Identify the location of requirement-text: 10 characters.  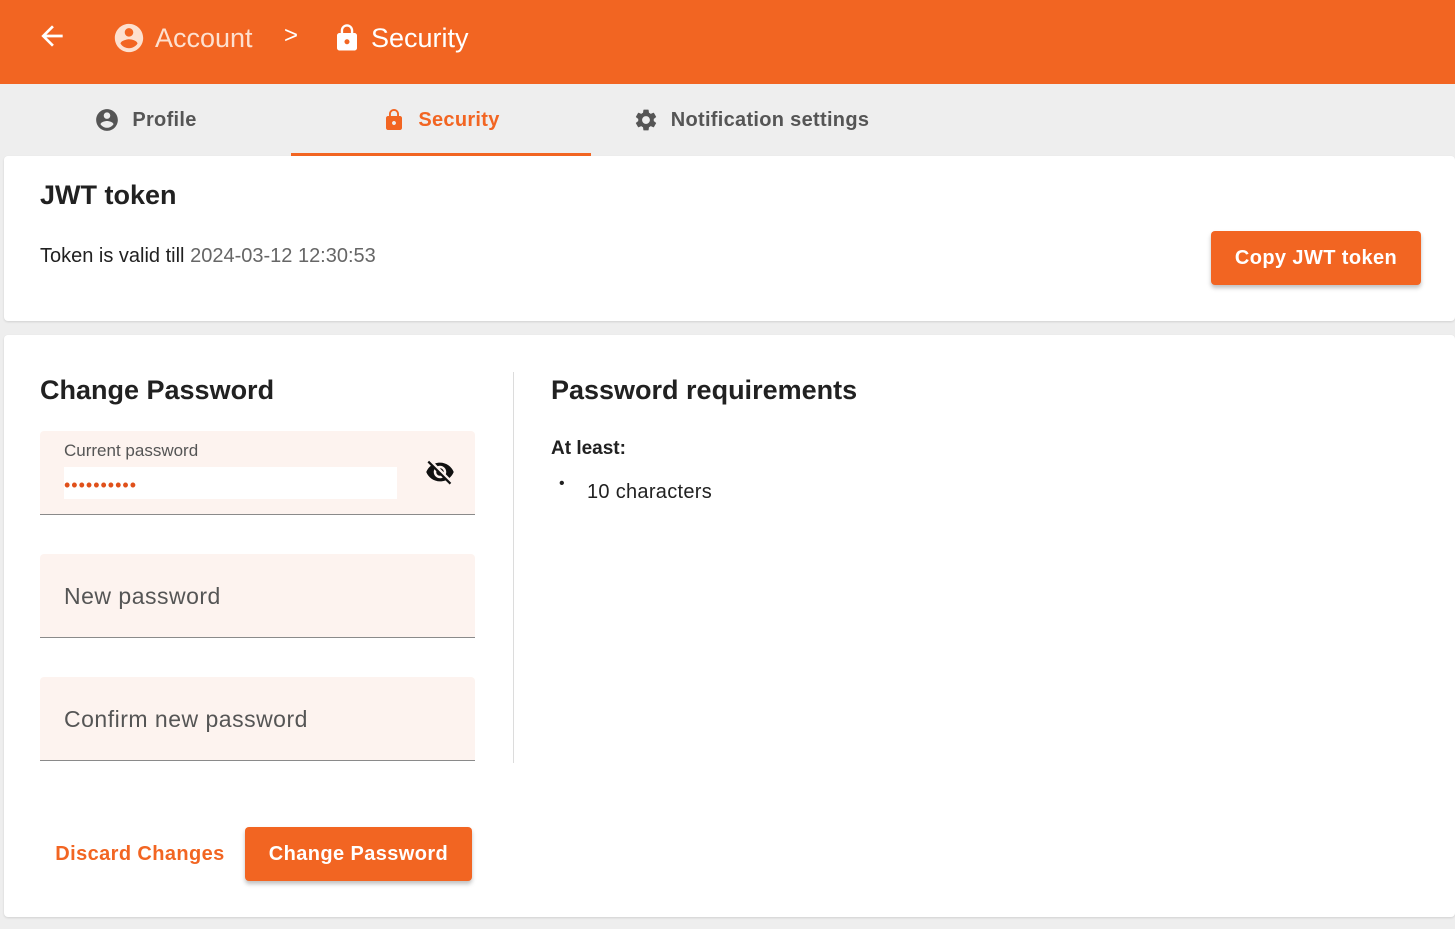
(650, 492).